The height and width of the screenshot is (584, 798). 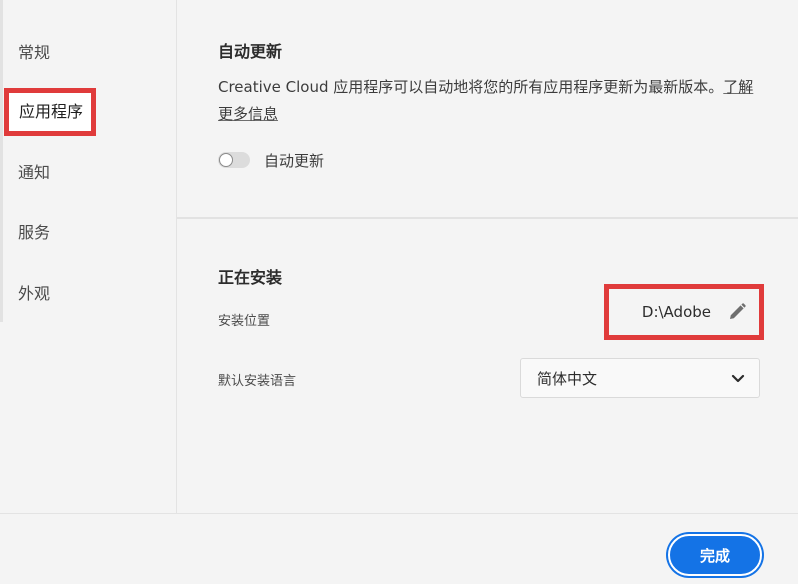 I want to click on toggle-knob, so click(x=226, y=160).